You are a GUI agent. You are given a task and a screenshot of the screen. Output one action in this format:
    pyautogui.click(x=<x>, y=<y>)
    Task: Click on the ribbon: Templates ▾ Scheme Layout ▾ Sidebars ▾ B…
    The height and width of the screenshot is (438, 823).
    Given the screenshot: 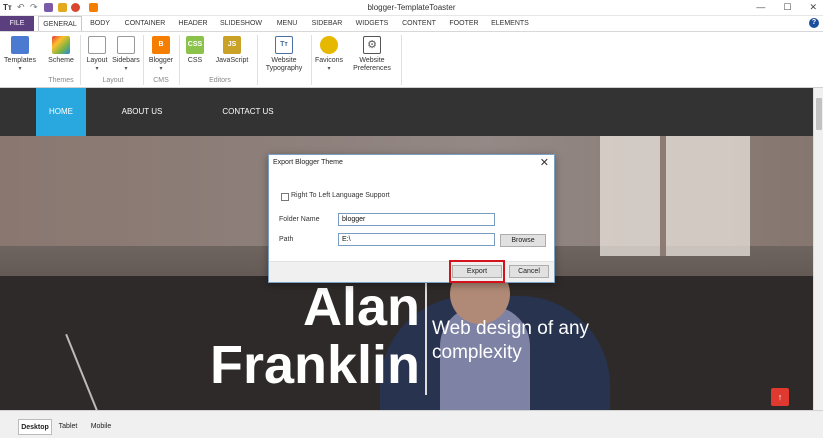 What is the action you would take?
    pyautogui.click(x=411, y=59)
    